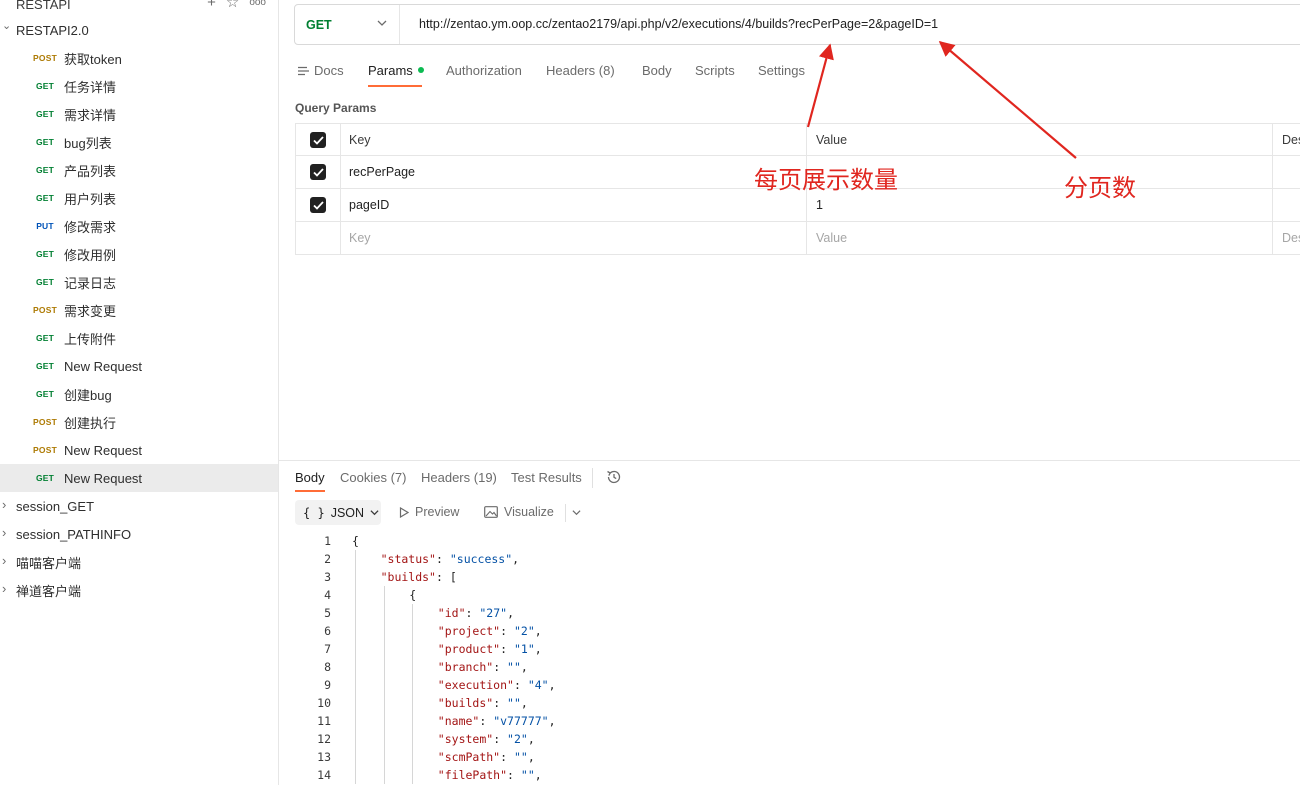 The height and width of the screenshot is (785, 1300). What do you see at coordinates (257, 6) in the screenshot?
I see `more-icon: ooo` at bounding box center [257, 6].